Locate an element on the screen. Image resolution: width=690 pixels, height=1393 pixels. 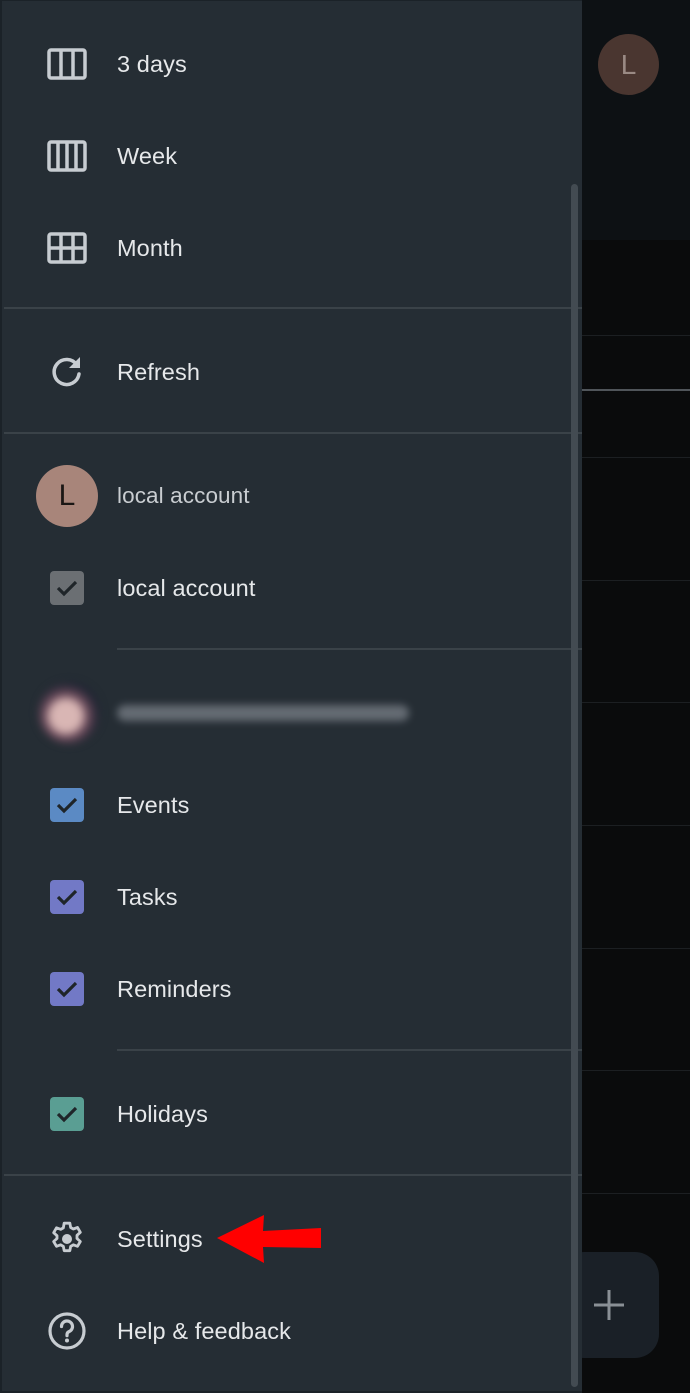
calendar-toggle-reminders: Reminders is located at coordinates (284, 989).